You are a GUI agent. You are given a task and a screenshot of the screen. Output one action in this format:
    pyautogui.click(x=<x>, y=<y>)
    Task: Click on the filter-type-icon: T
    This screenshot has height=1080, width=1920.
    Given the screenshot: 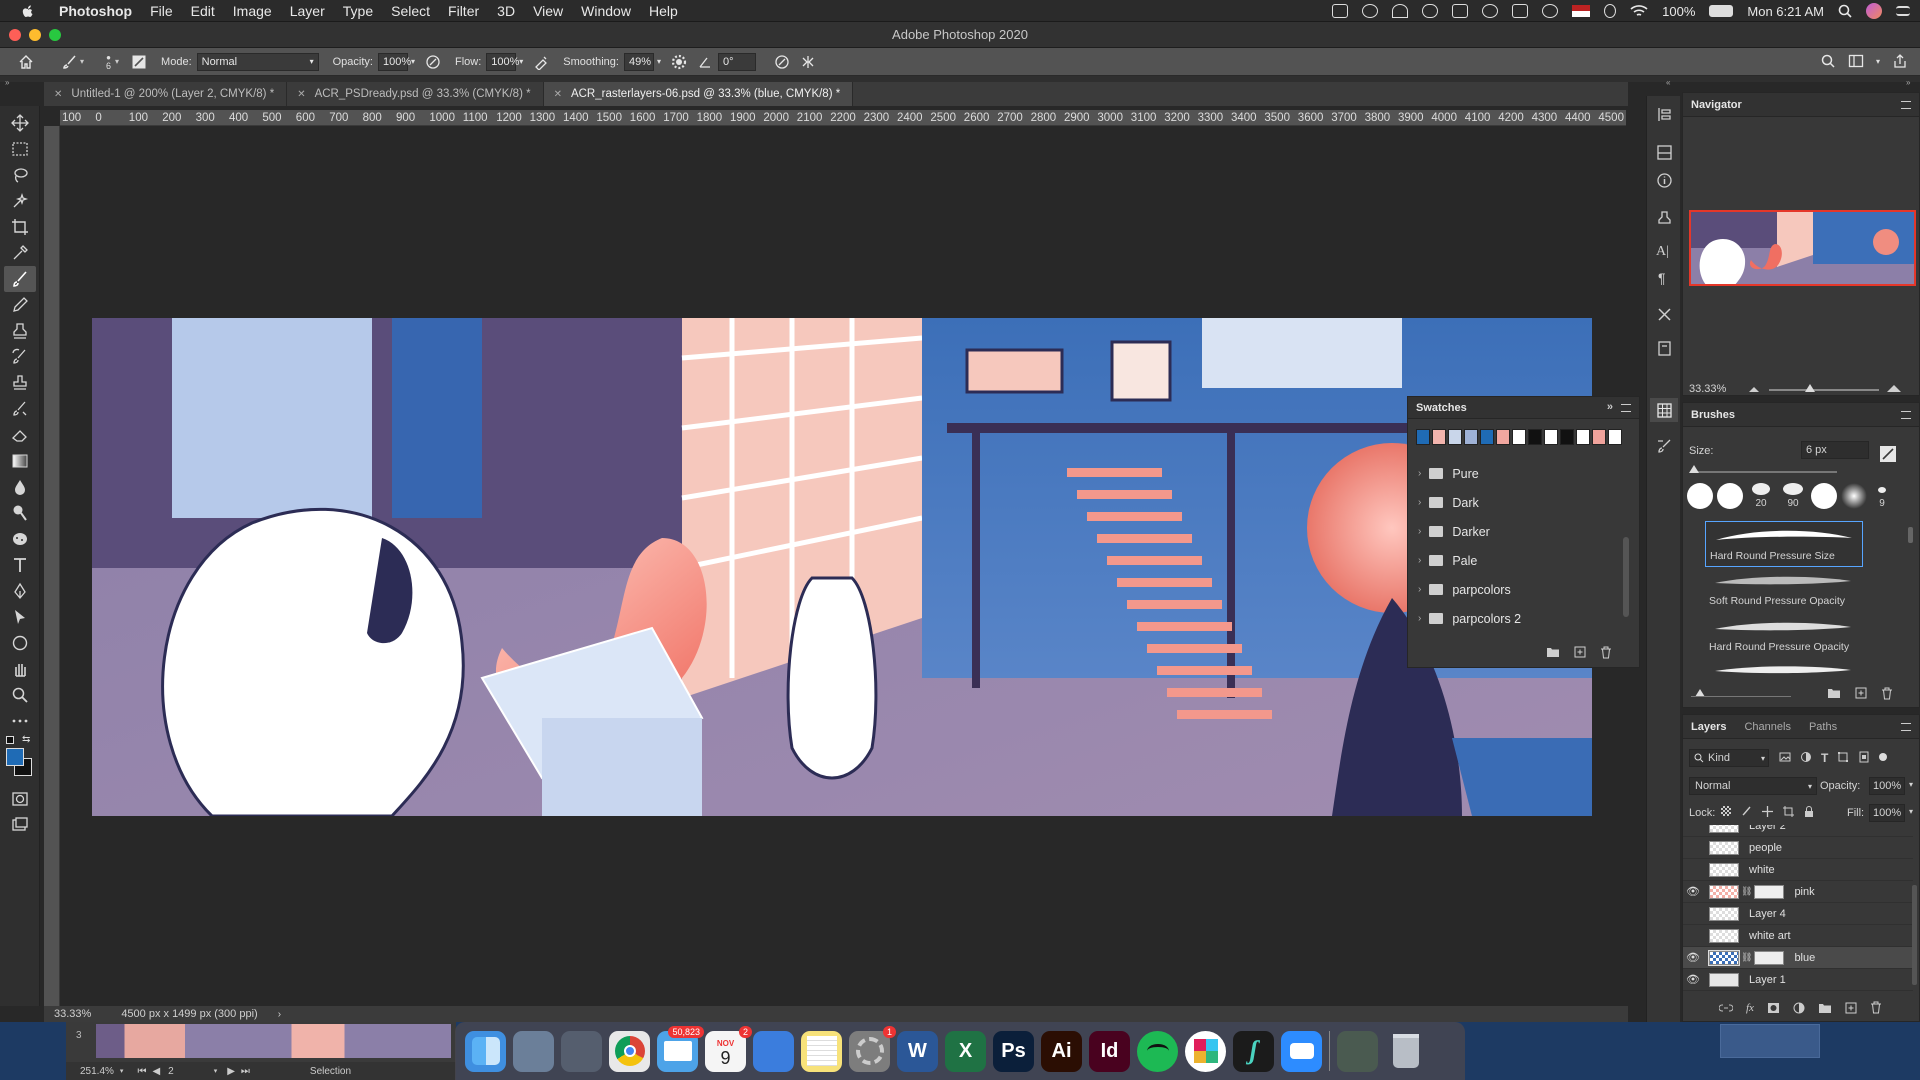 What is the action you would take?
    pyautogui.click(x=1824, y=758)
    